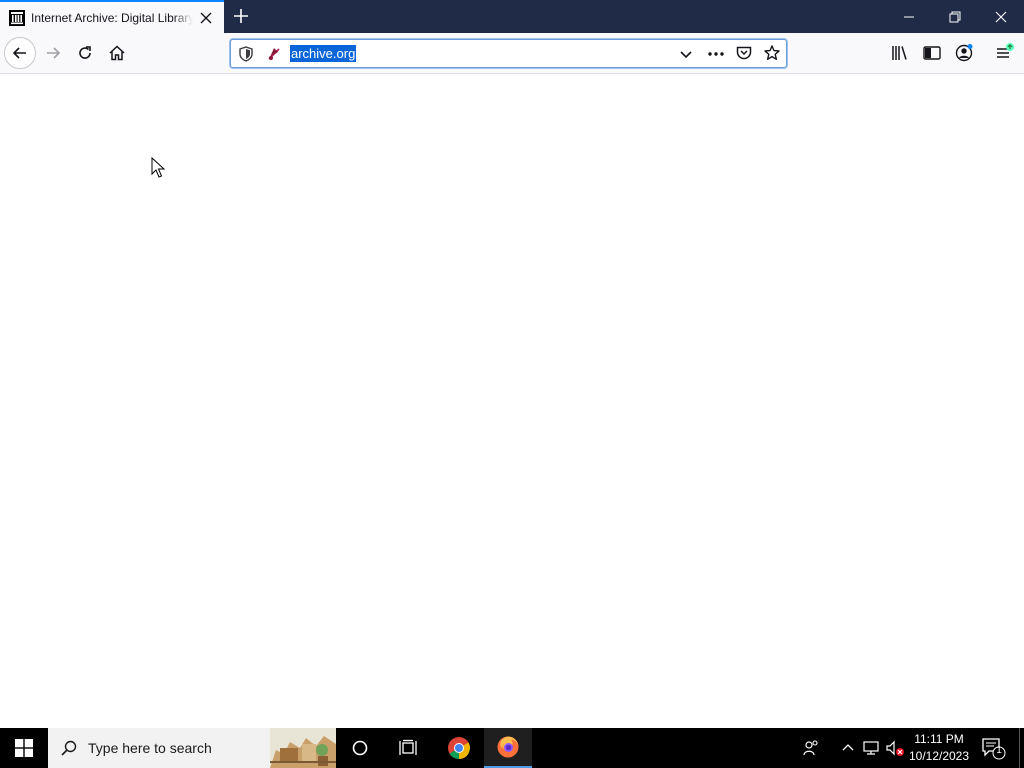 This screenshot has height=768, width=1024. I want to click on network-icon, so click(871, 748).